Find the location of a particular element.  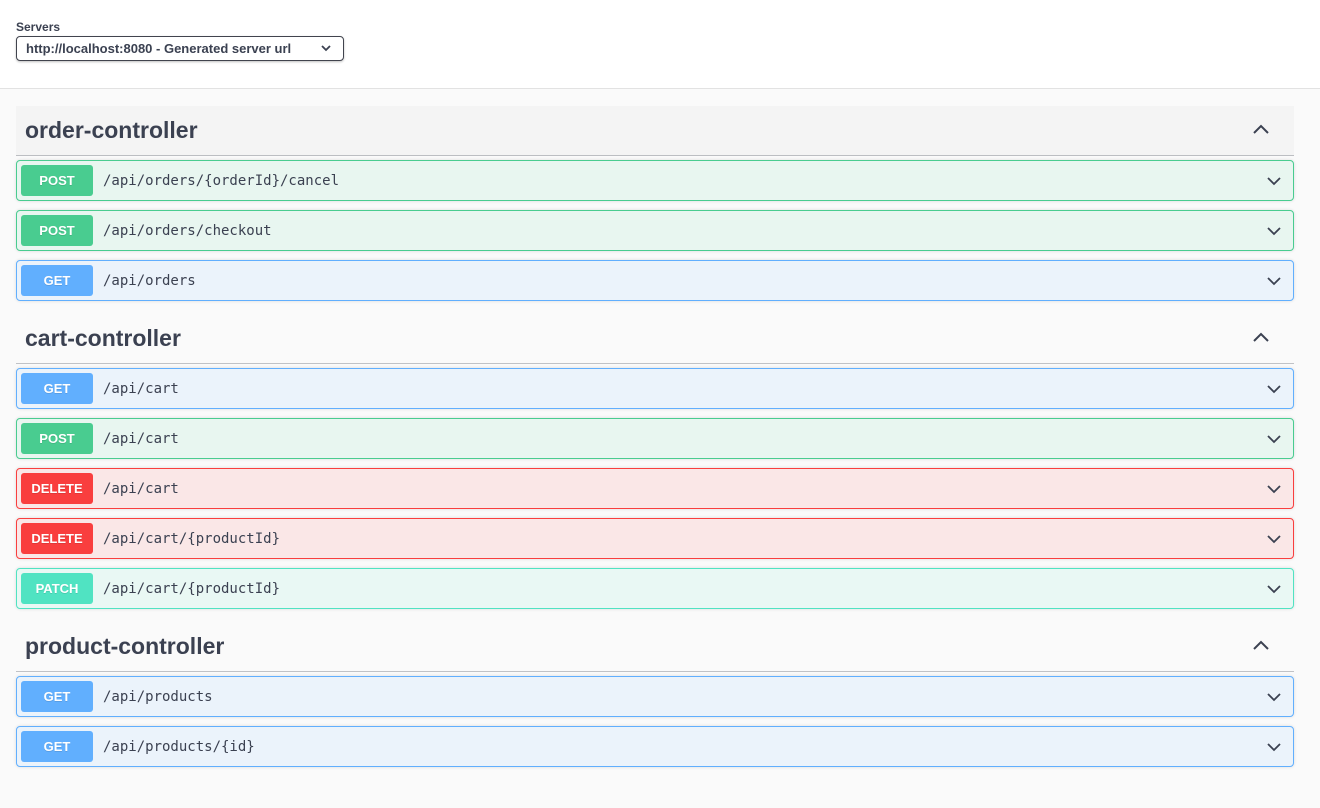

tag-title: cart-controller is located at coordinates (103, 338).